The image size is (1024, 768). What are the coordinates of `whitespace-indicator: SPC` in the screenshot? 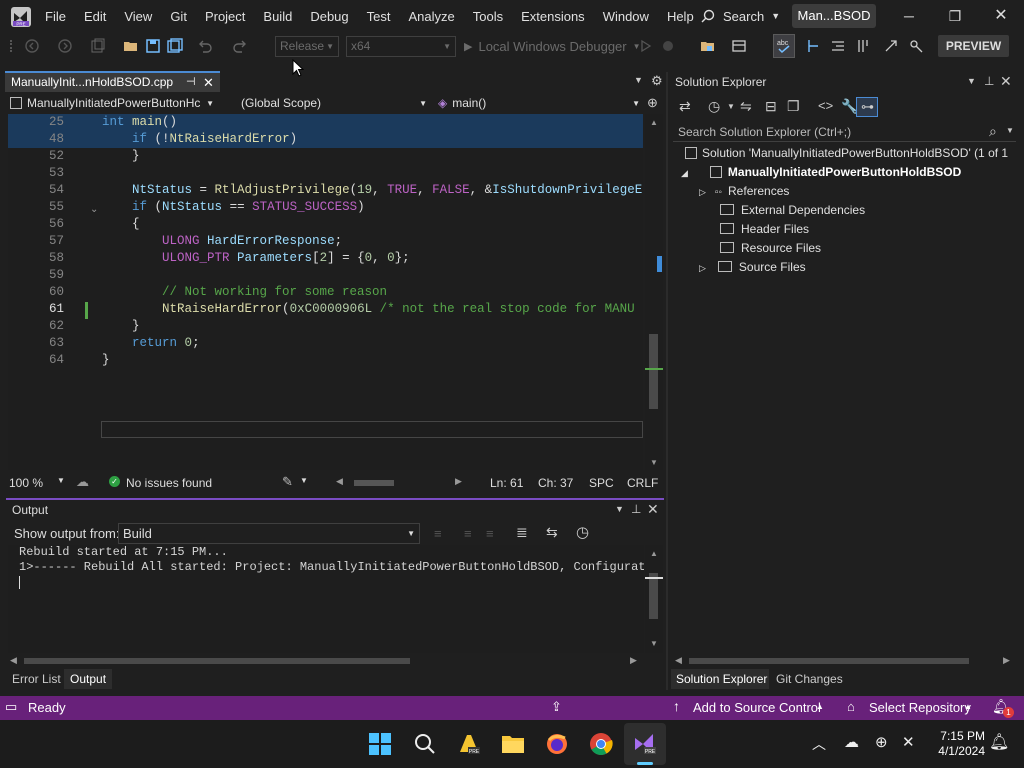 It's located at (601, 483).